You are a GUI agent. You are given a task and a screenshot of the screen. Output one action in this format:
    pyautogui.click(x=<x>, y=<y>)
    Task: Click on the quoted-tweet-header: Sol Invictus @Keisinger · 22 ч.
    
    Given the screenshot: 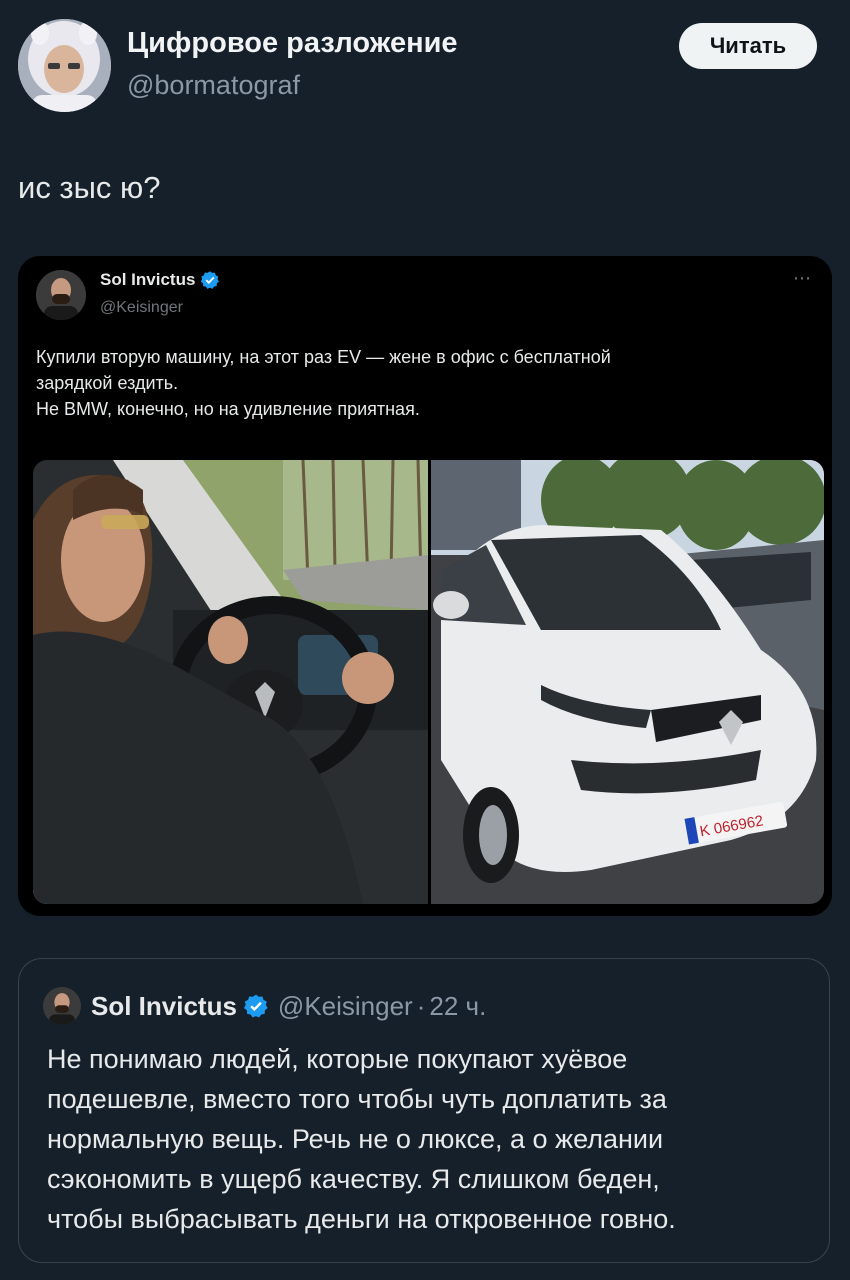 What is the action you would take?
    pyautogui.click(x=264, y=1006)
    